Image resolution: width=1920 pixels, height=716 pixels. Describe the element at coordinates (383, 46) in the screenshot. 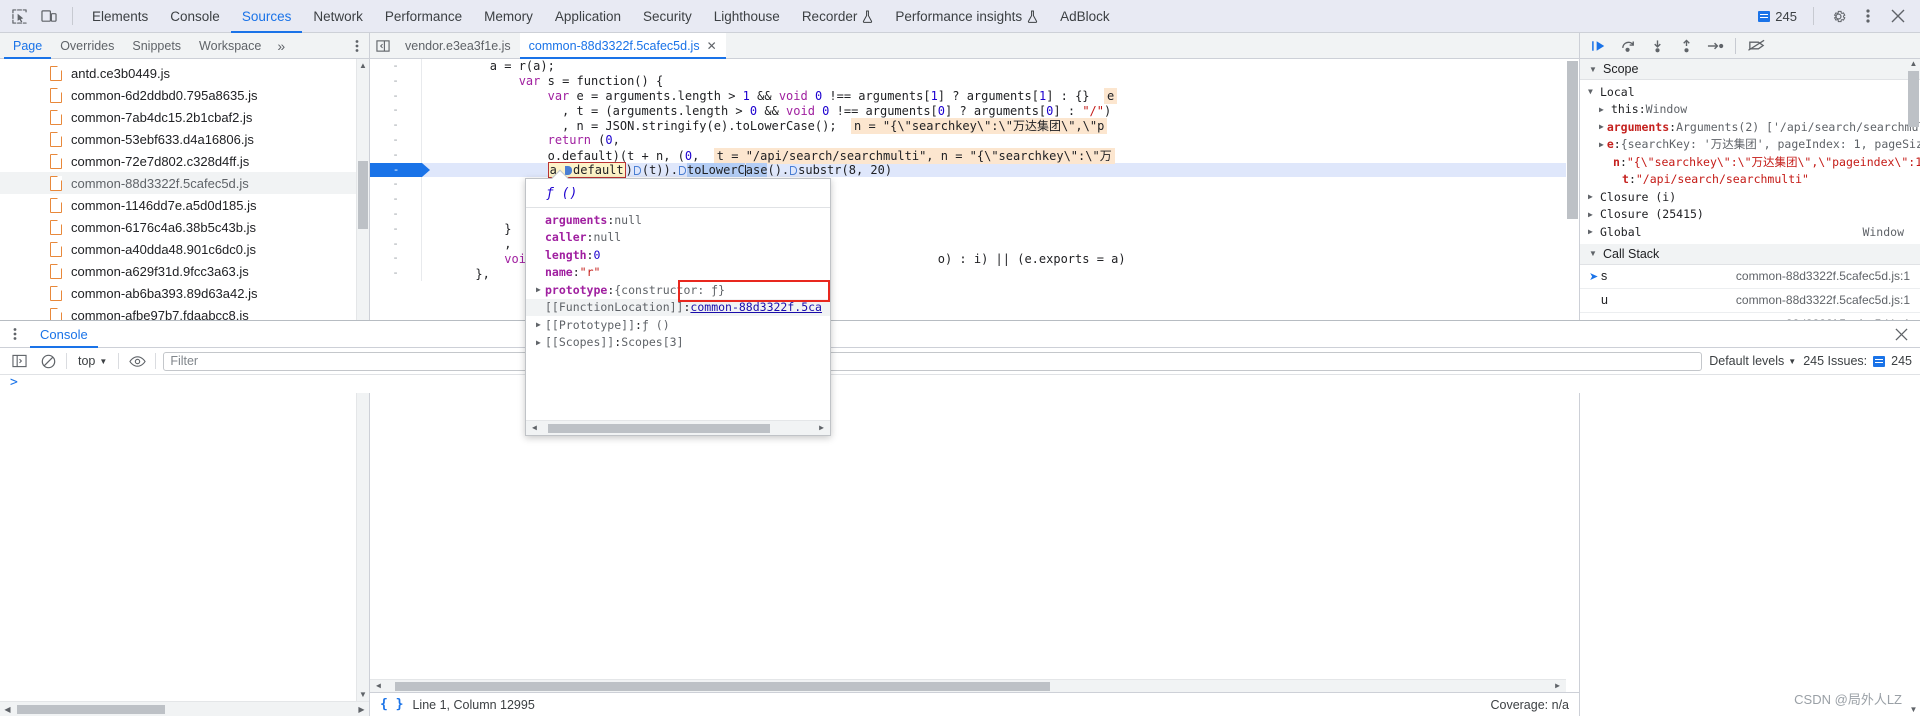

I see `show-navigator-icon` at that location.